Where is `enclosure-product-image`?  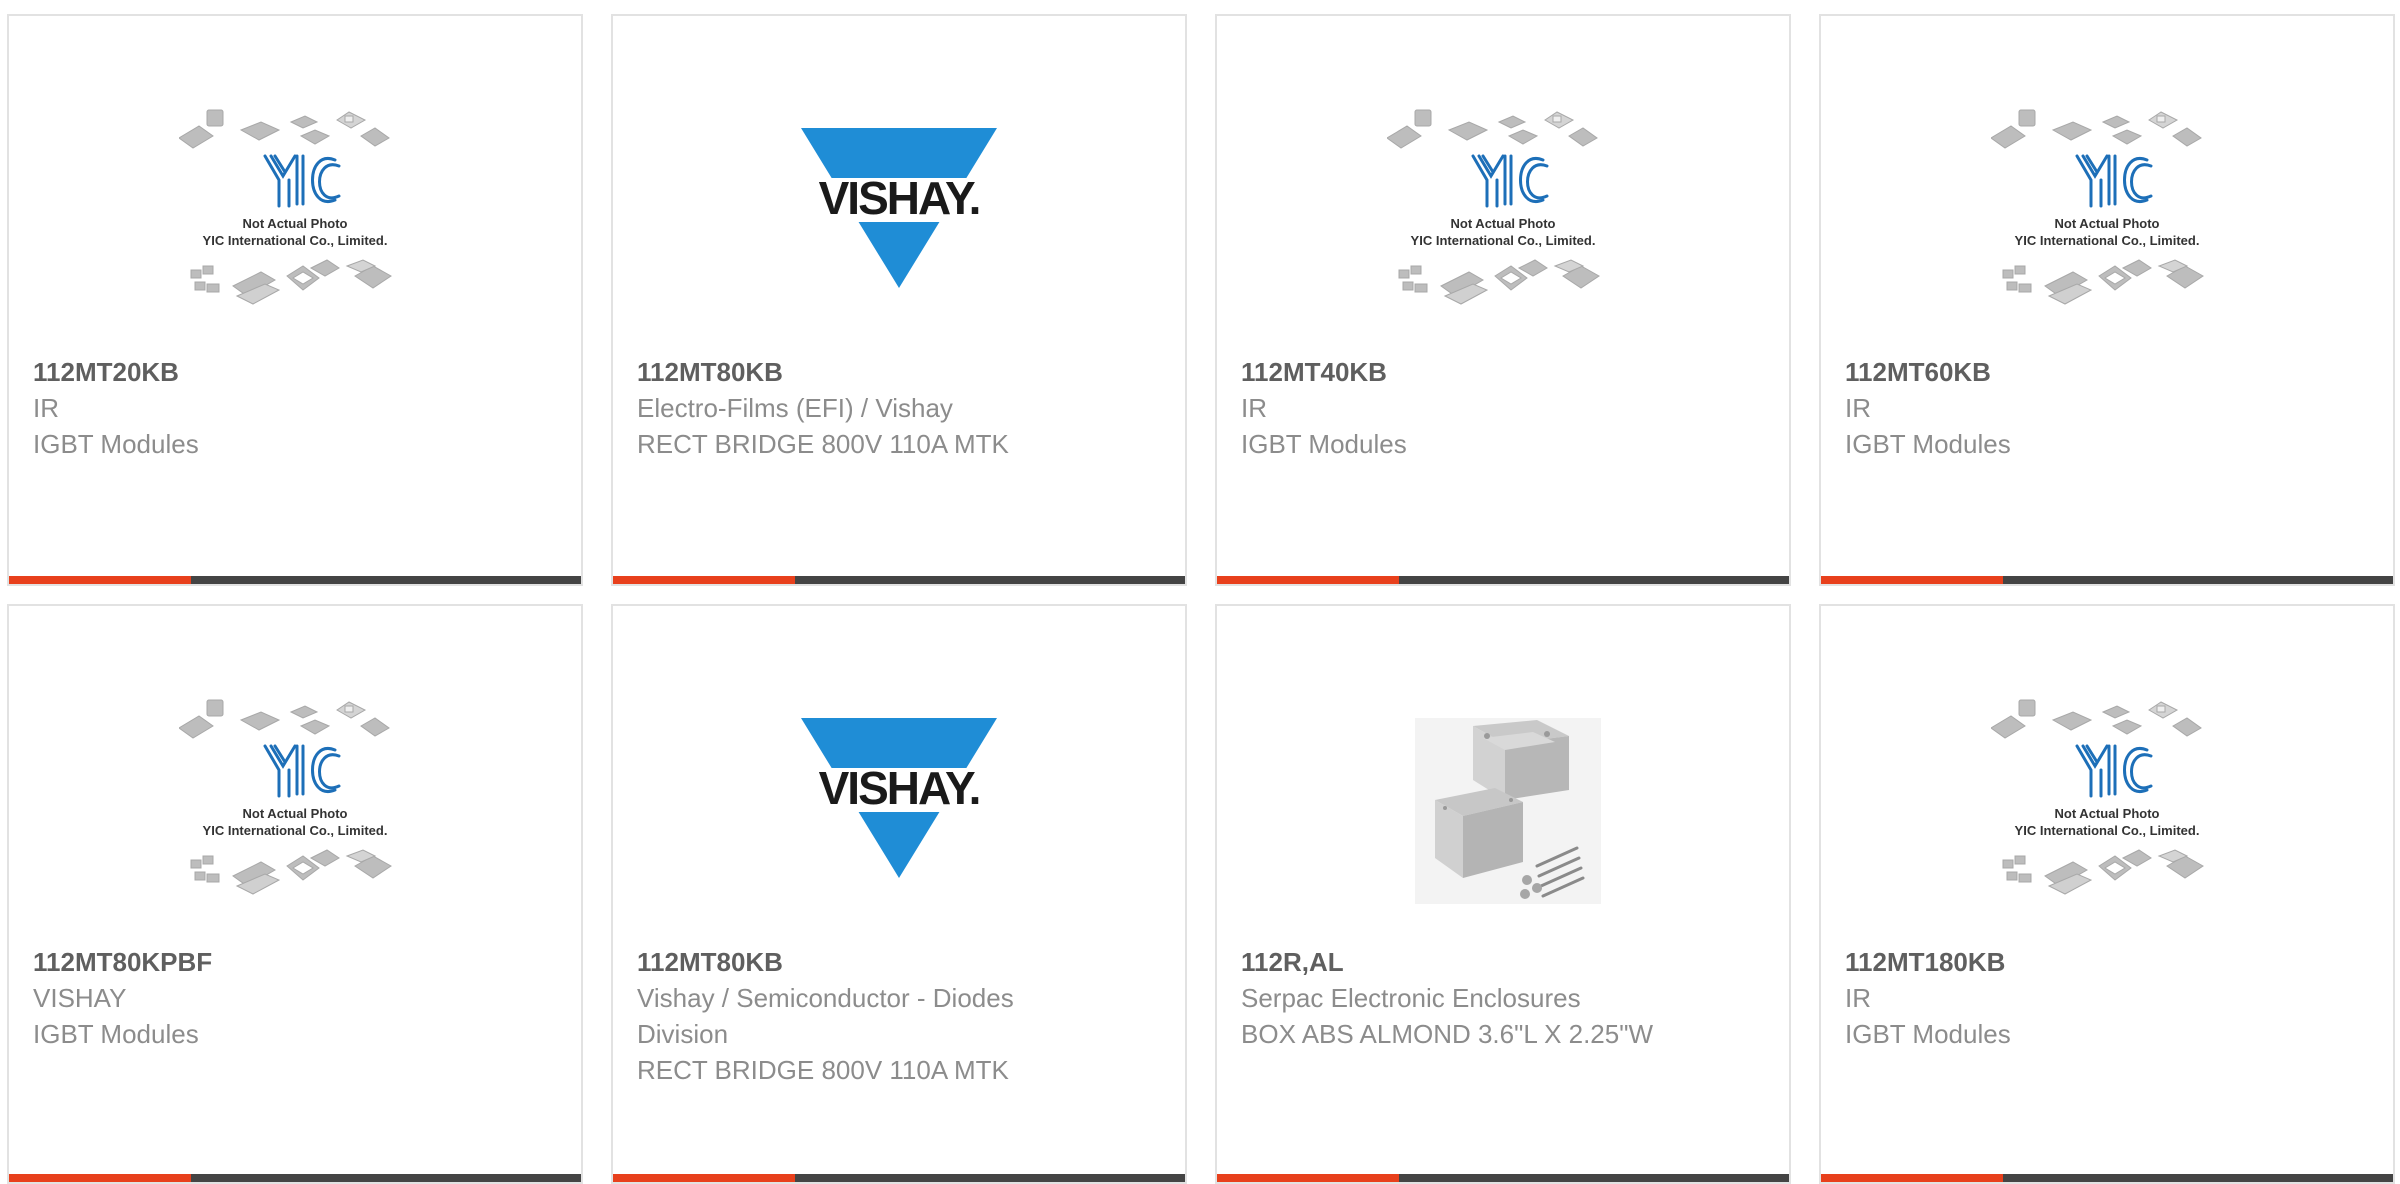
enclosure-product-image is located at coordinates (1503, 806).